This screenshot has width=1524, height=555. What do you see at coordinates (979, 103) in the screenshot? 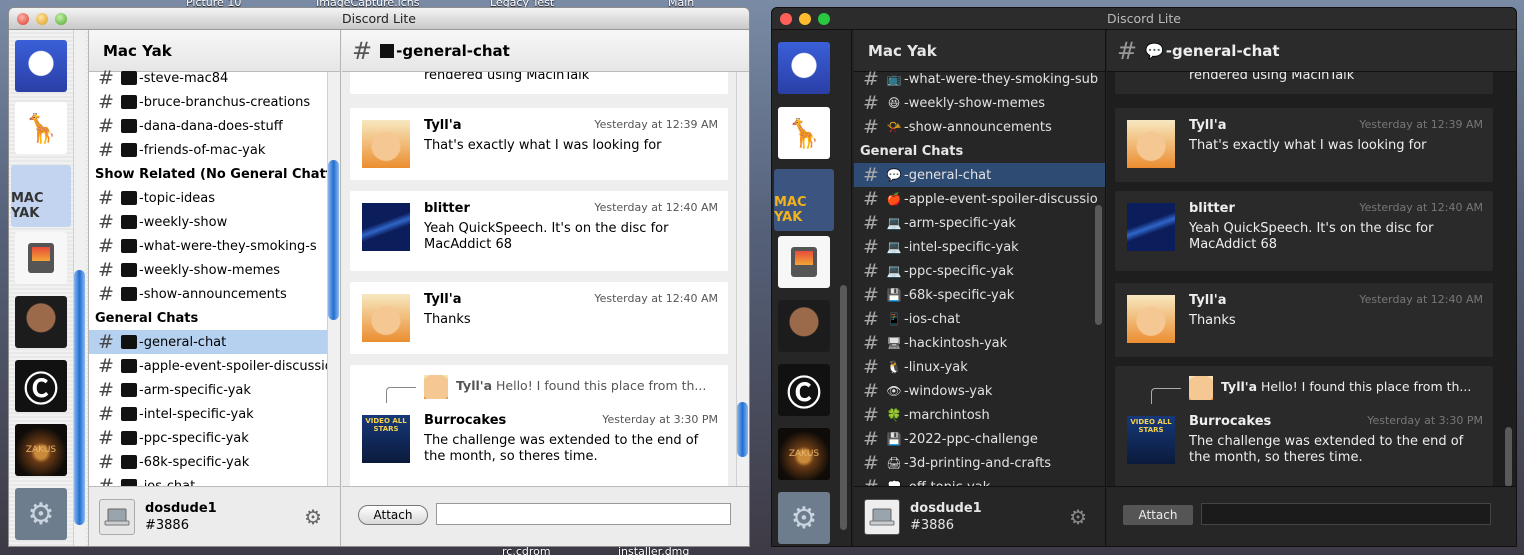
I see `channel-item: # 😆 -weekly-show-memes` at bounding box center [979, 103].